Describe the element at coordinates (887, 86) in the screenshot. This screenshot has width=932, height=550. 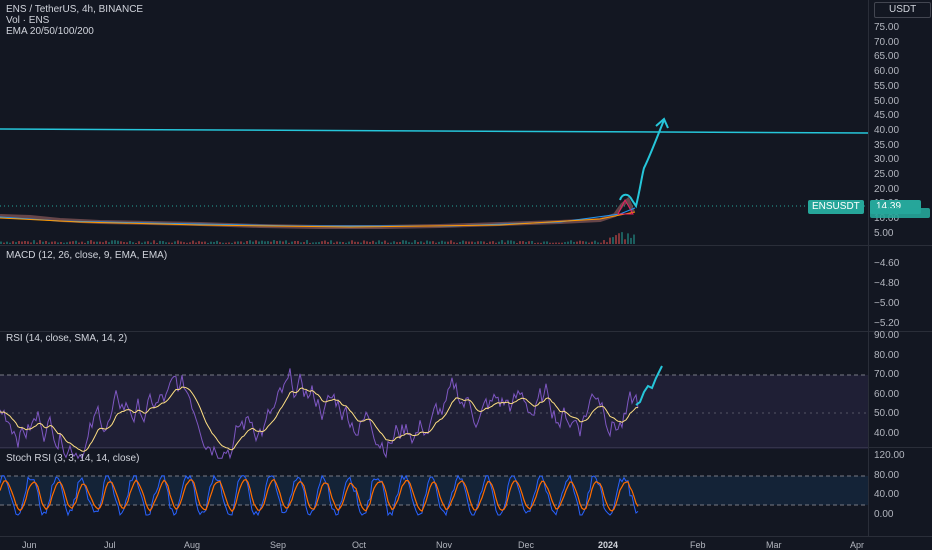
I see `price-axis-tick: 55.00` at that location.